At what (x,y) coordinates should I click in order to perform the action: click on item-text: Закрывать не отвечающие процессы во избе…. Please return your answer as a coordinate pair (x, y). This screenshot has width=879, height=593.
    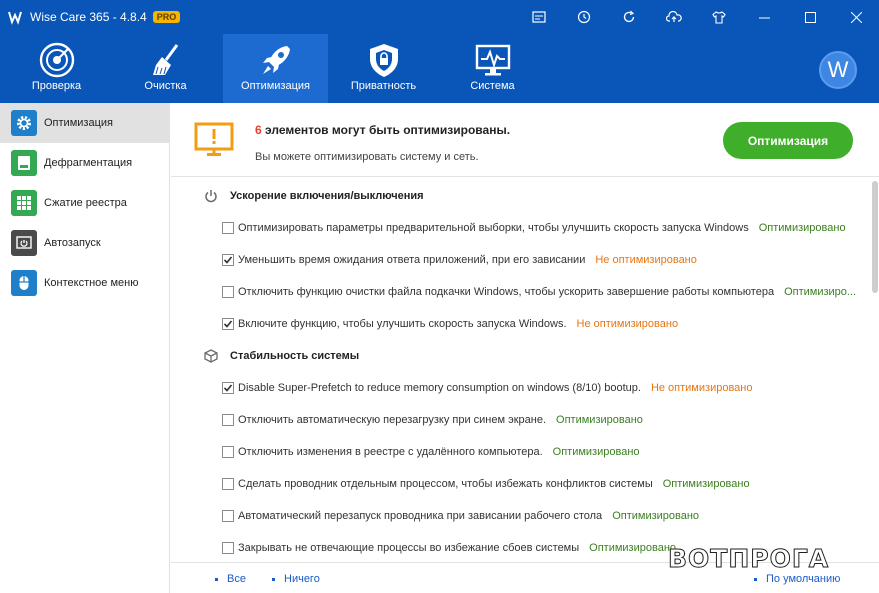
    Looking at the image, I should click on (409, 548).